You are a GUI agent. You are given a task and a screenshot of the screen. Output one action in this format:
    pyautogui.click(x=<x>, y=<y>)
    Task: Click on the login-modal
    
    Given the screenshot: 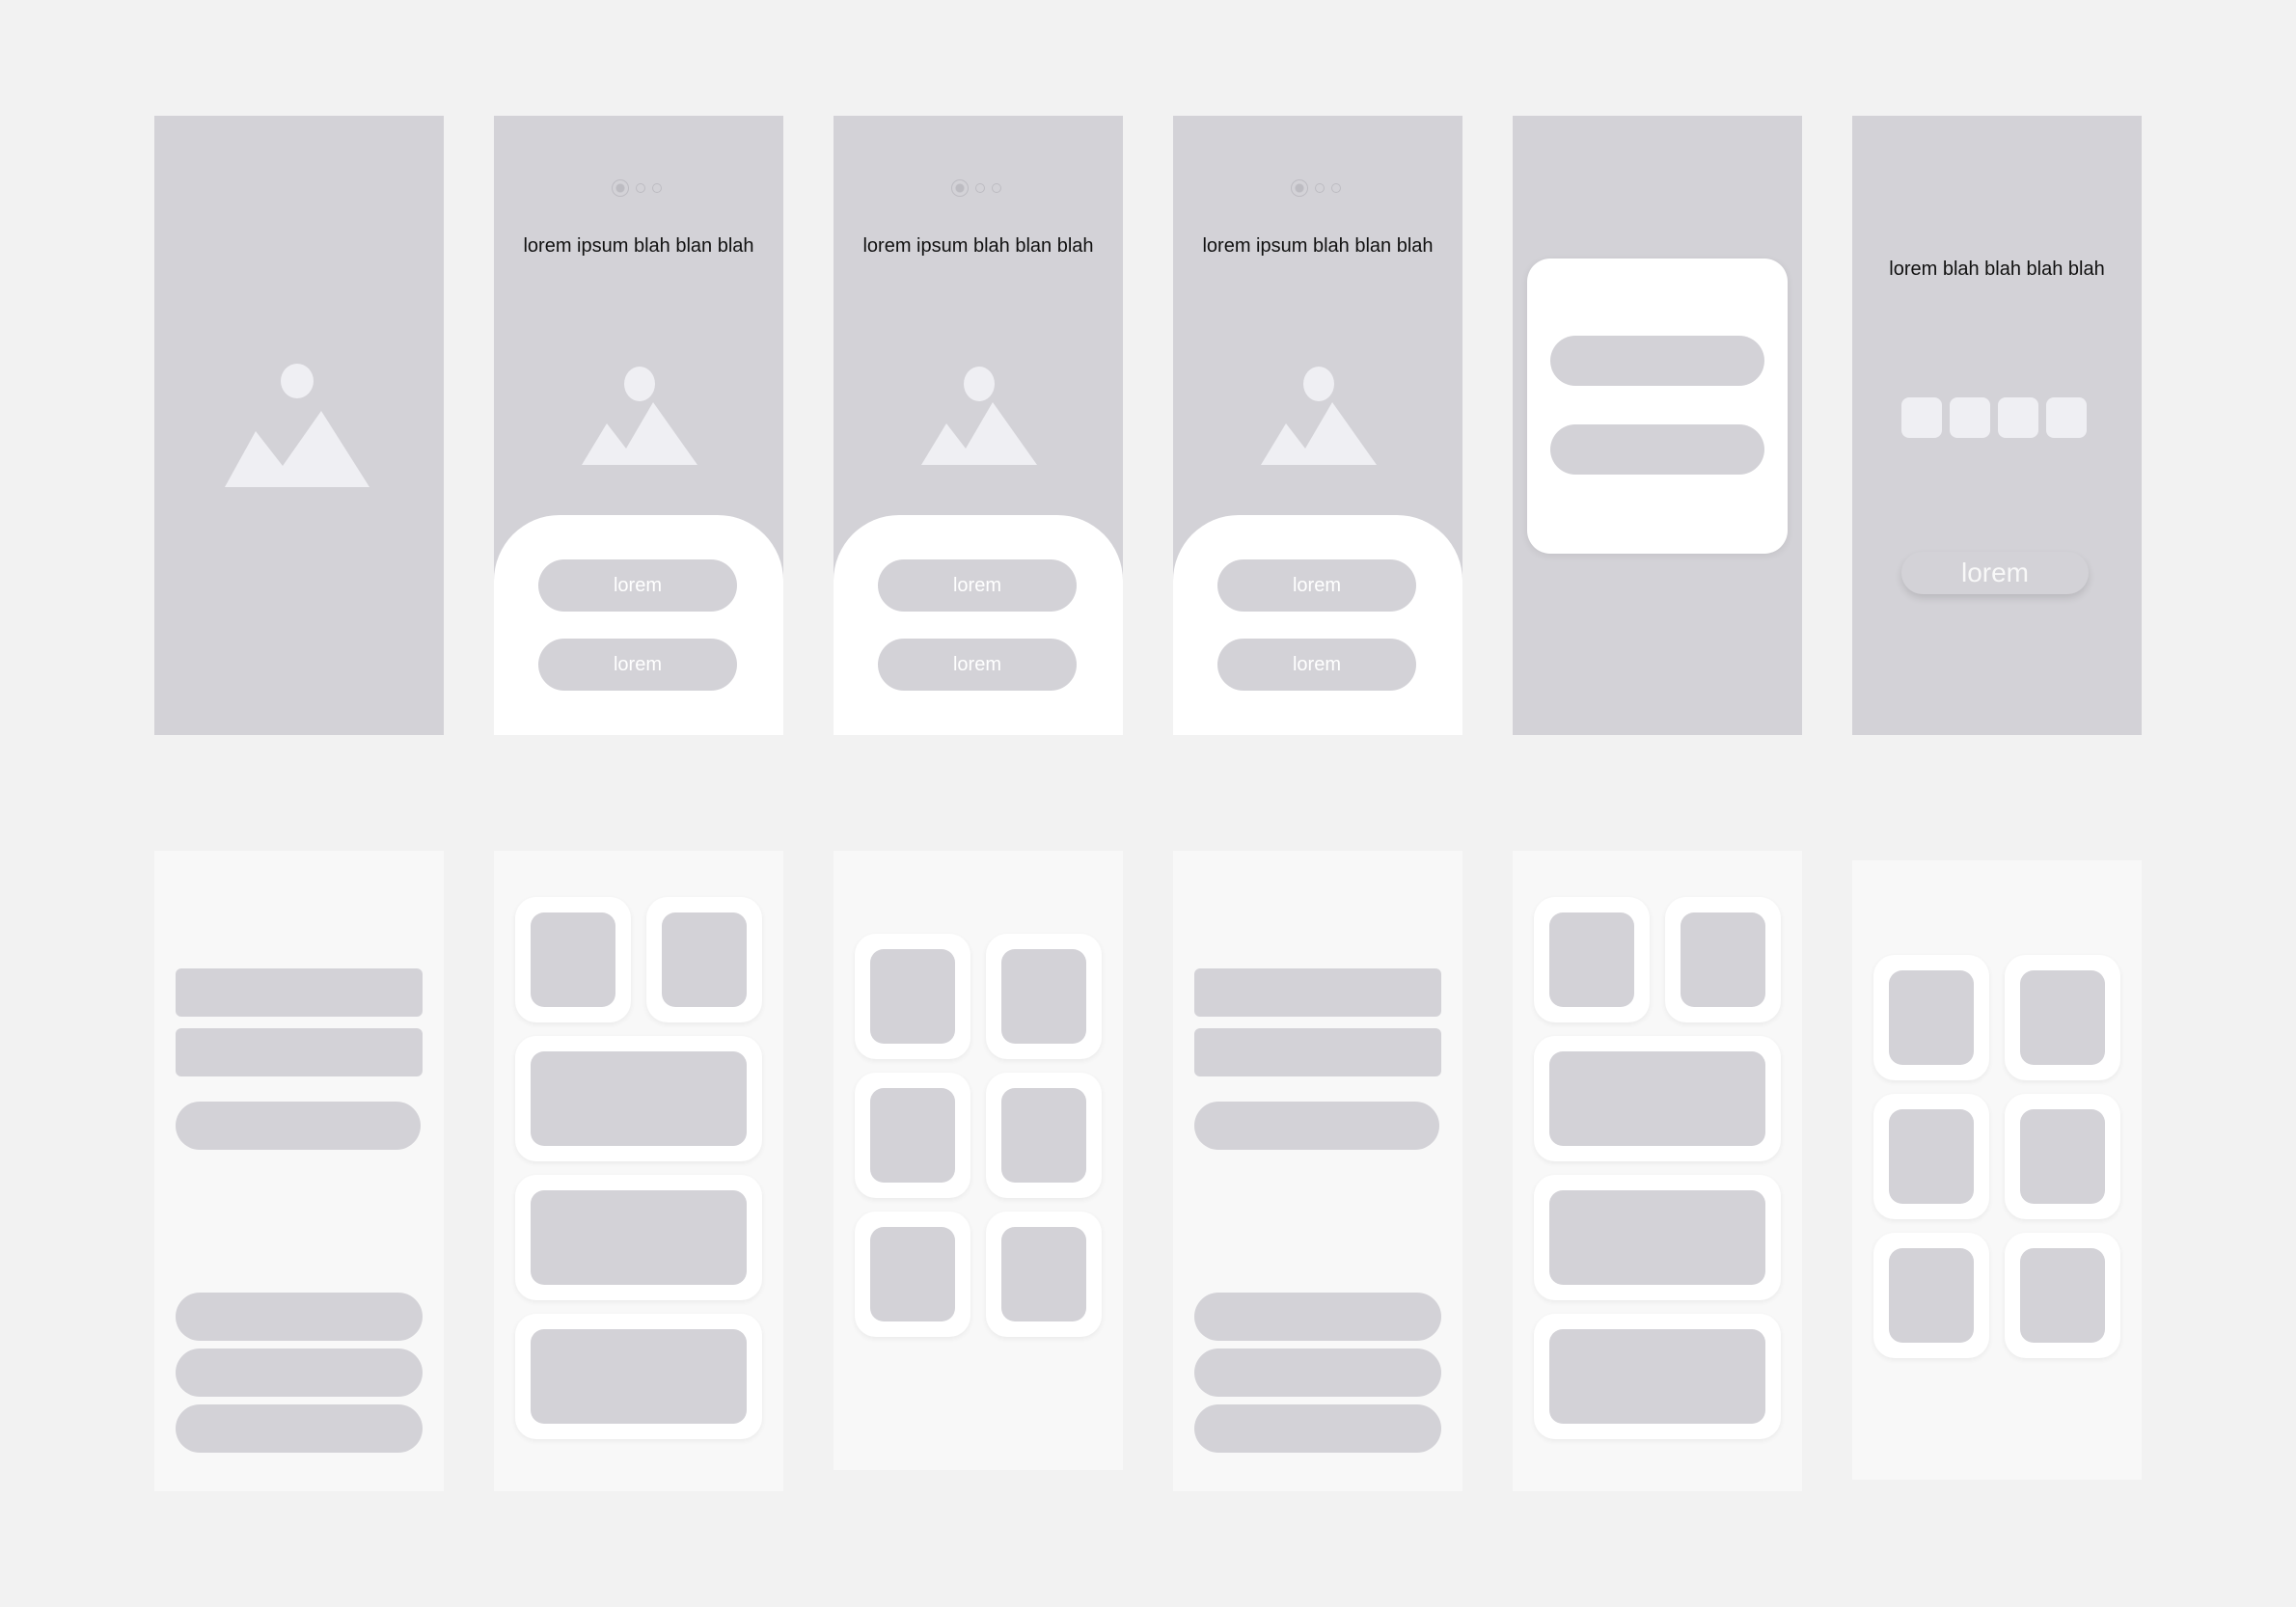 What is the action you would take?
    pyautogui.click(x=1658, y=406)
    